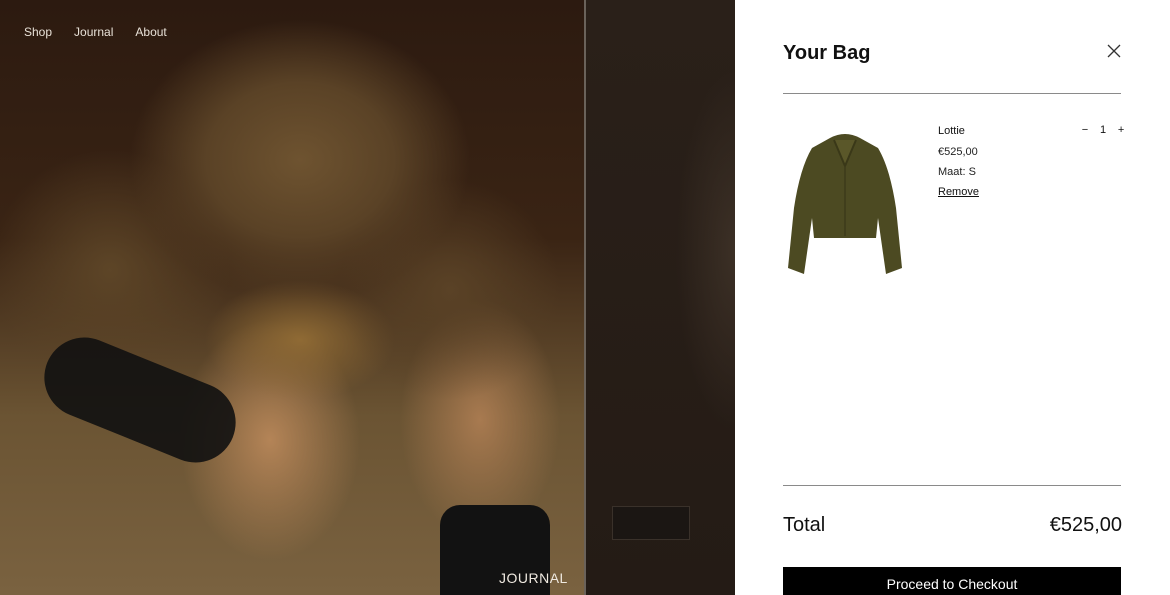  Describe the element at coordinates (1114, 51) in the screenshot. I see `close-icon` at that location.